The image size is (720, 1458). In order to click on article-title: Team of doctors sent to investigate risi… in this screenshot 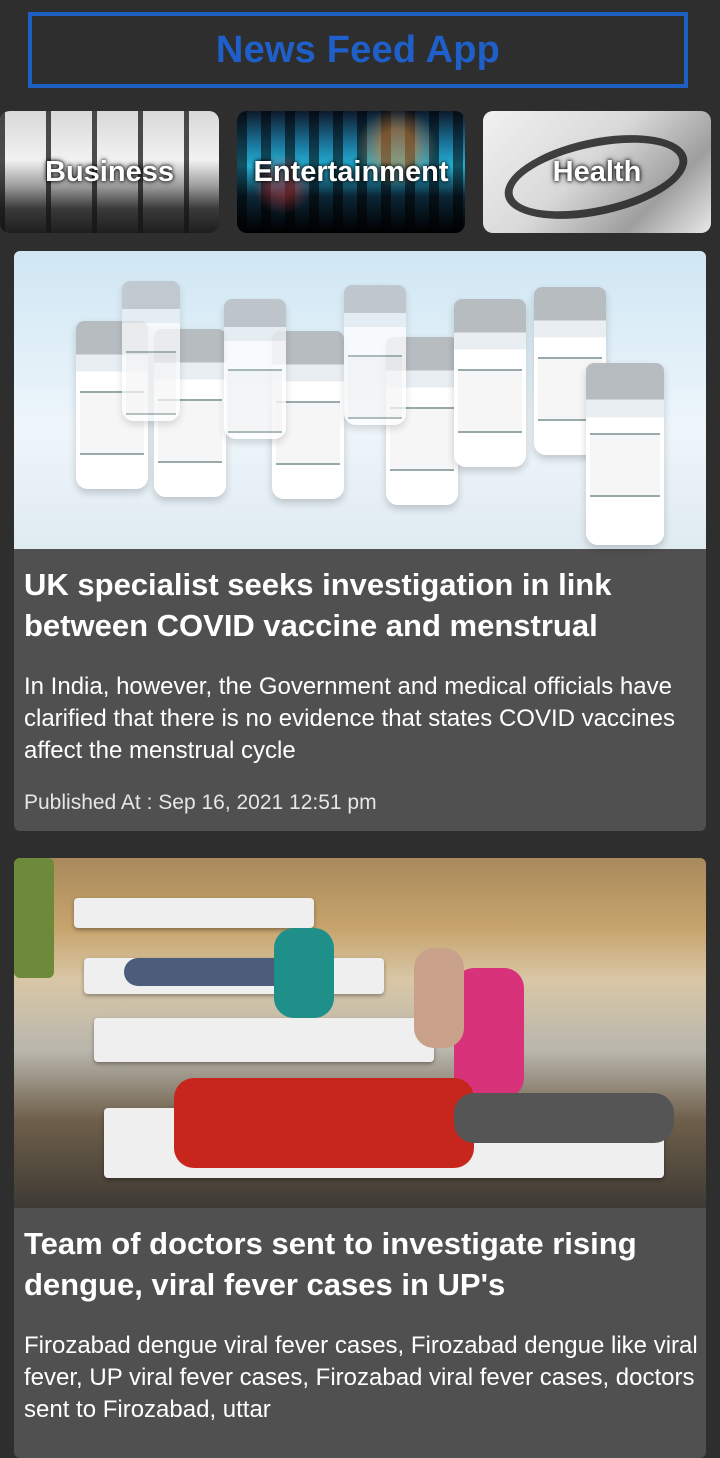, I will do `click(330, 1264)`.